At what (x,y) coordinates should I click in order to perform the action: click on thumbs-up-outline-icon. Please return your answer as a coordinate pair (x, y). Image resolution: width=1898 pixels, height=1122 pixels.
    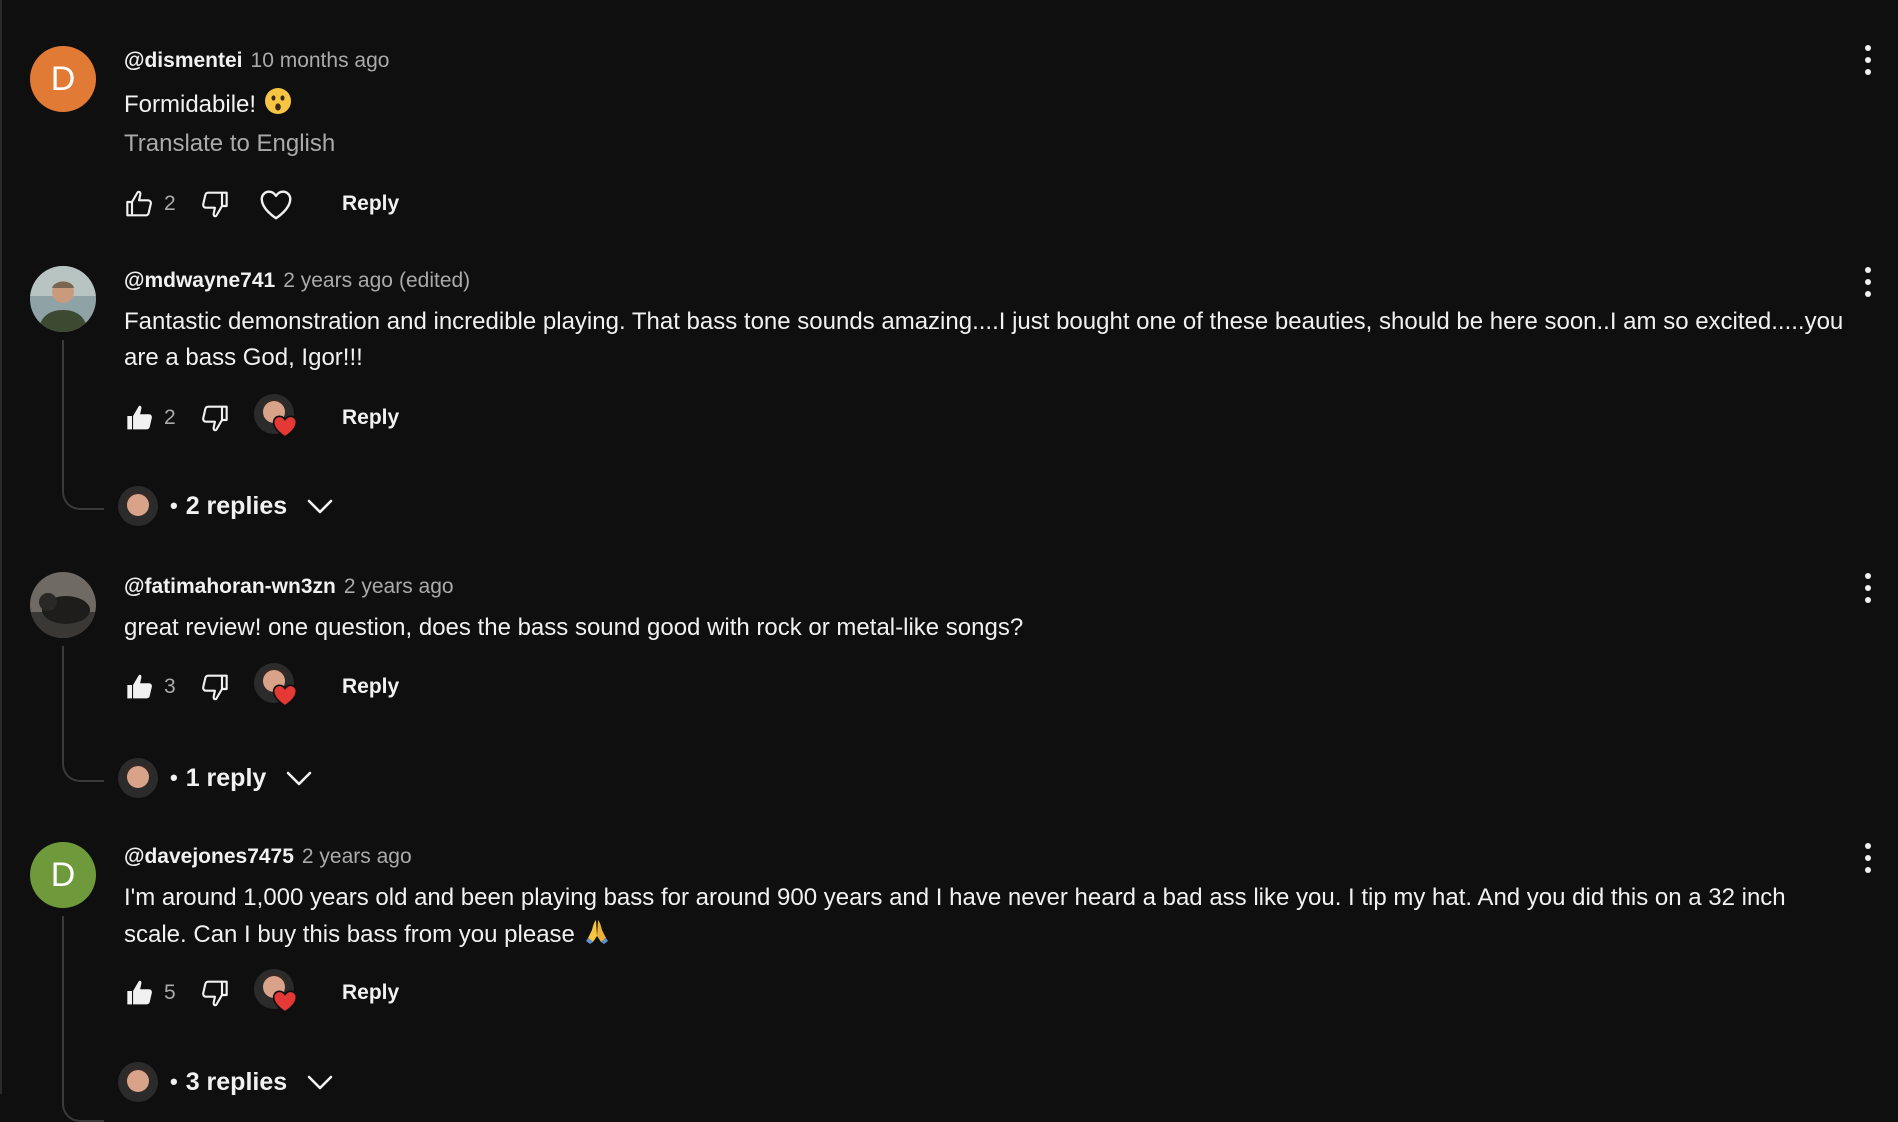
    Looking at the image, I should click on (139, 203).